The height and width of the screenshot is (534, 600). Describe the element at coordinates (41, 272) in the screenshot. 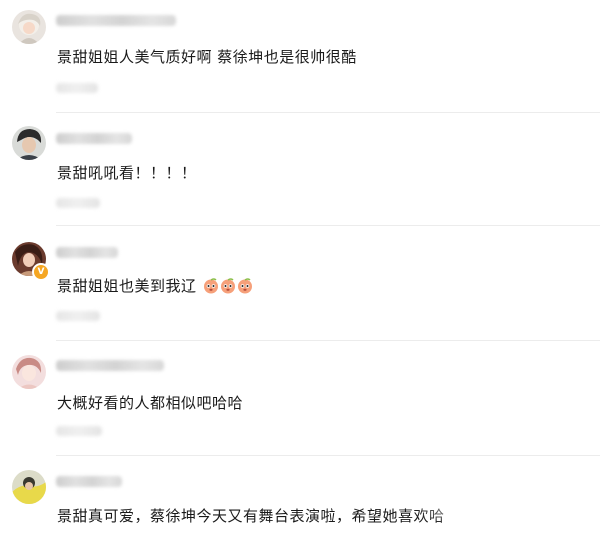

I see `verified-icon: V` at that location.